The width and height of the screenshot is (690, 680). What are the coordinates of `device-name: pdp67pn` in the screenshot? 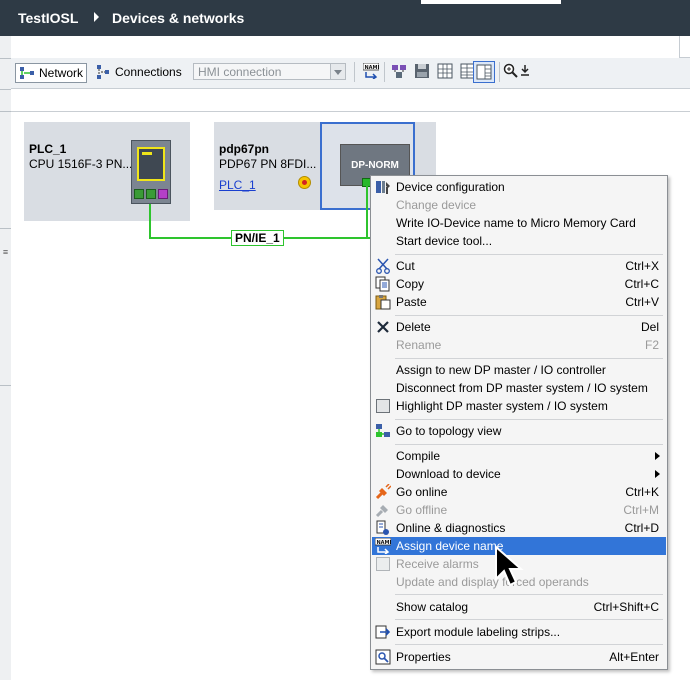 It's located at (244, 149).